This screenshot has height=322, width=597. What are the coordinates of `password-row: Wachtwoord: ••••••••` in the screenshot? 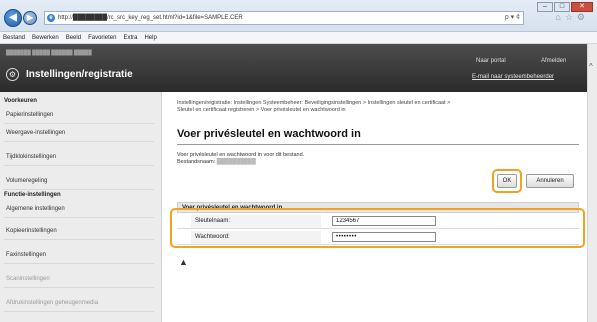 It's located at (378, 237).